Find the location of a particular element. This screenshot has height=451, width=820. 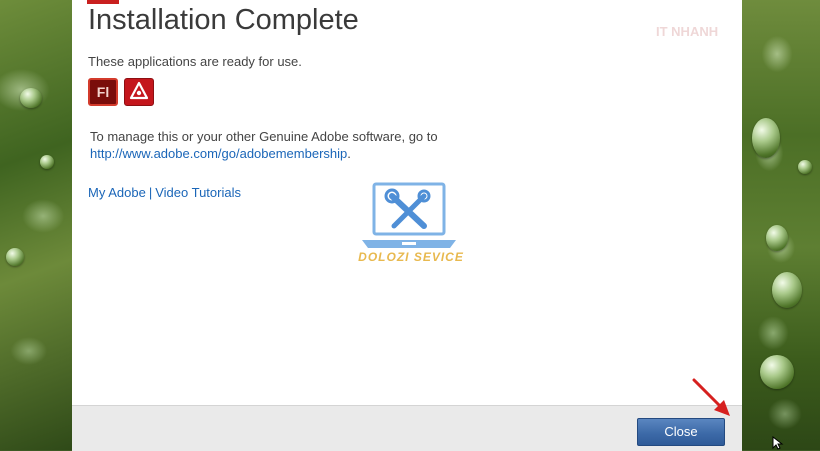

mouse-cursor-icon is located at coordinates (778, 443).